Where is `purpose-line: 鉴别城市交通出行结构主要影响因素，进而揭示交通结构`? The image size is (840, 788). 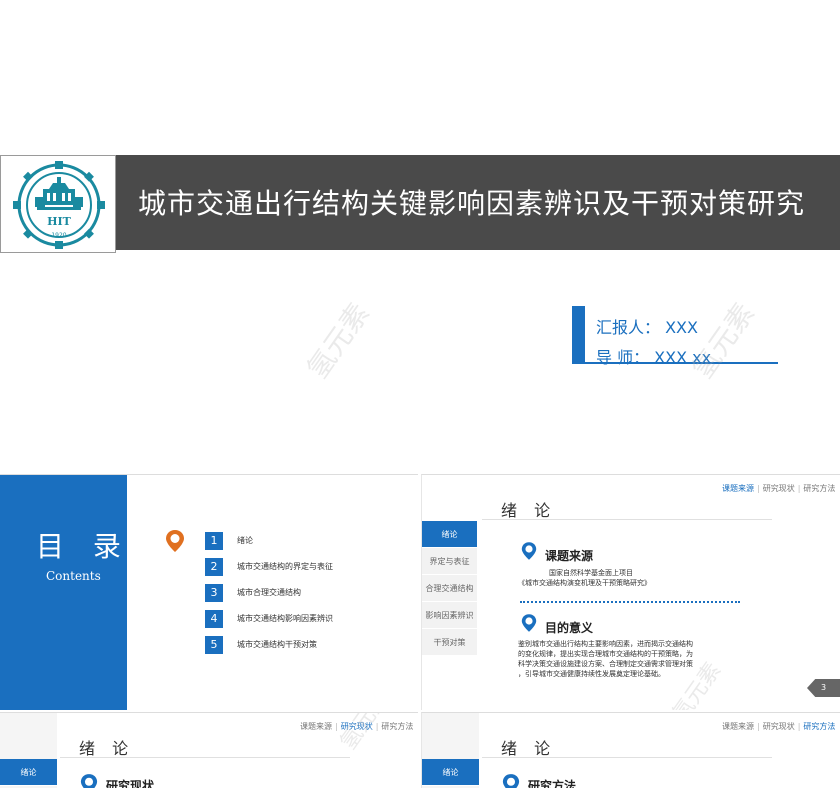
purpose-line: 鉴别城市交通出行结构主要影响因素，进而揭示交通结构 is located at coordinates (605, 644).